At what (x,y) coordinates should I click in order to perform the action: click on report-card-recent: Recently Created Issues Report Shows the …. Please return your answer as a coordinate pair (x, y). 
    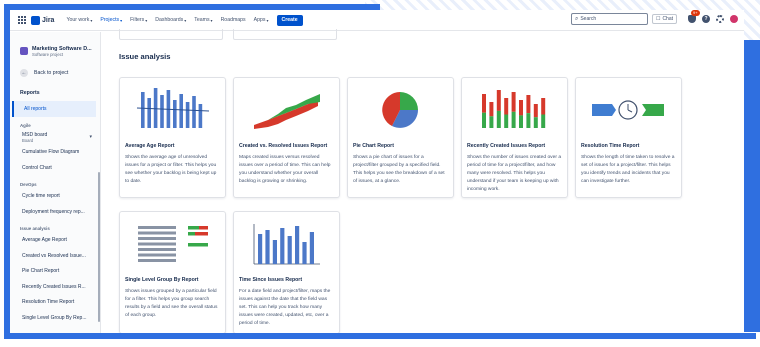
    Looking at the image, I should click on (514, 137).